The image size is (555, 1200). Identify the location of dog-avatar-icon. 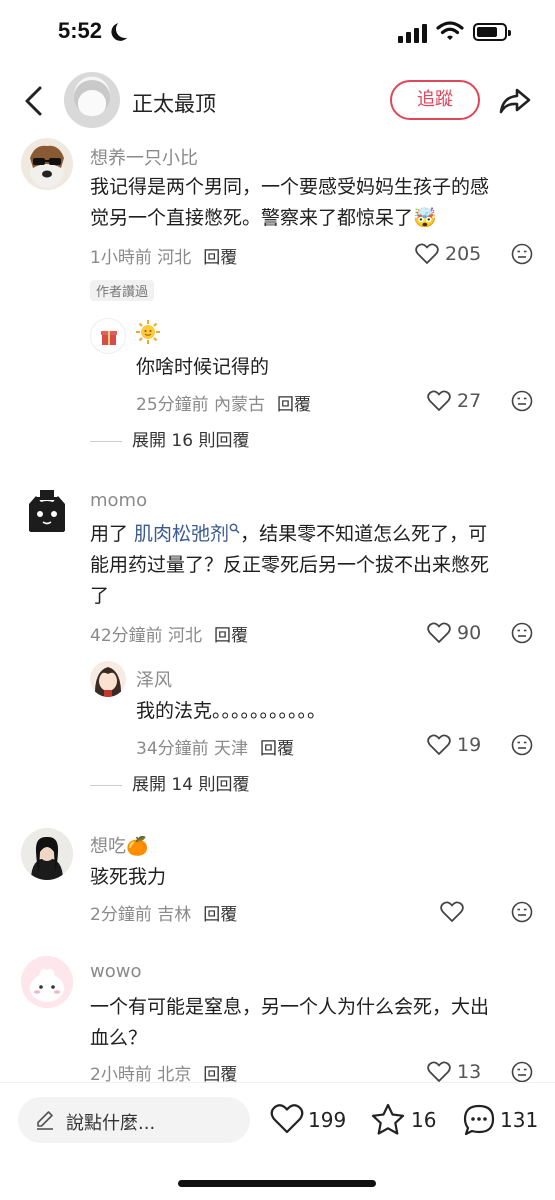
(47, 164).